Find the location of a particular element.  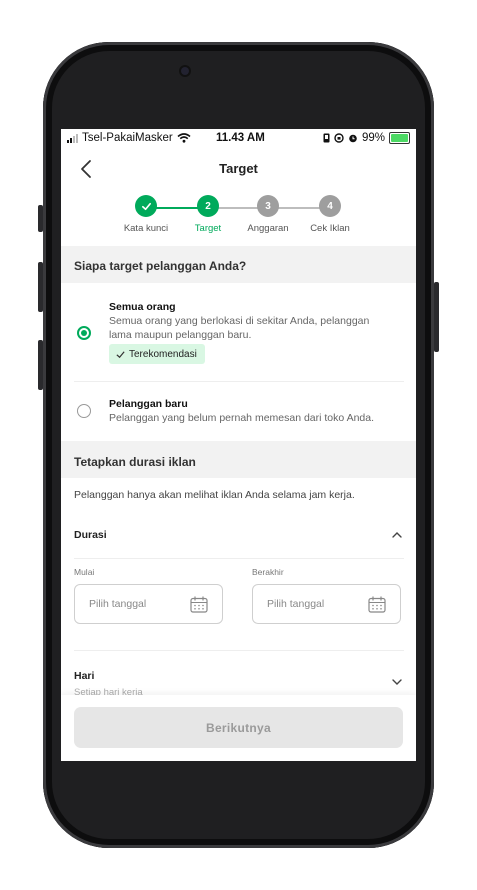

check-icon is located at coordinates (120, 354).